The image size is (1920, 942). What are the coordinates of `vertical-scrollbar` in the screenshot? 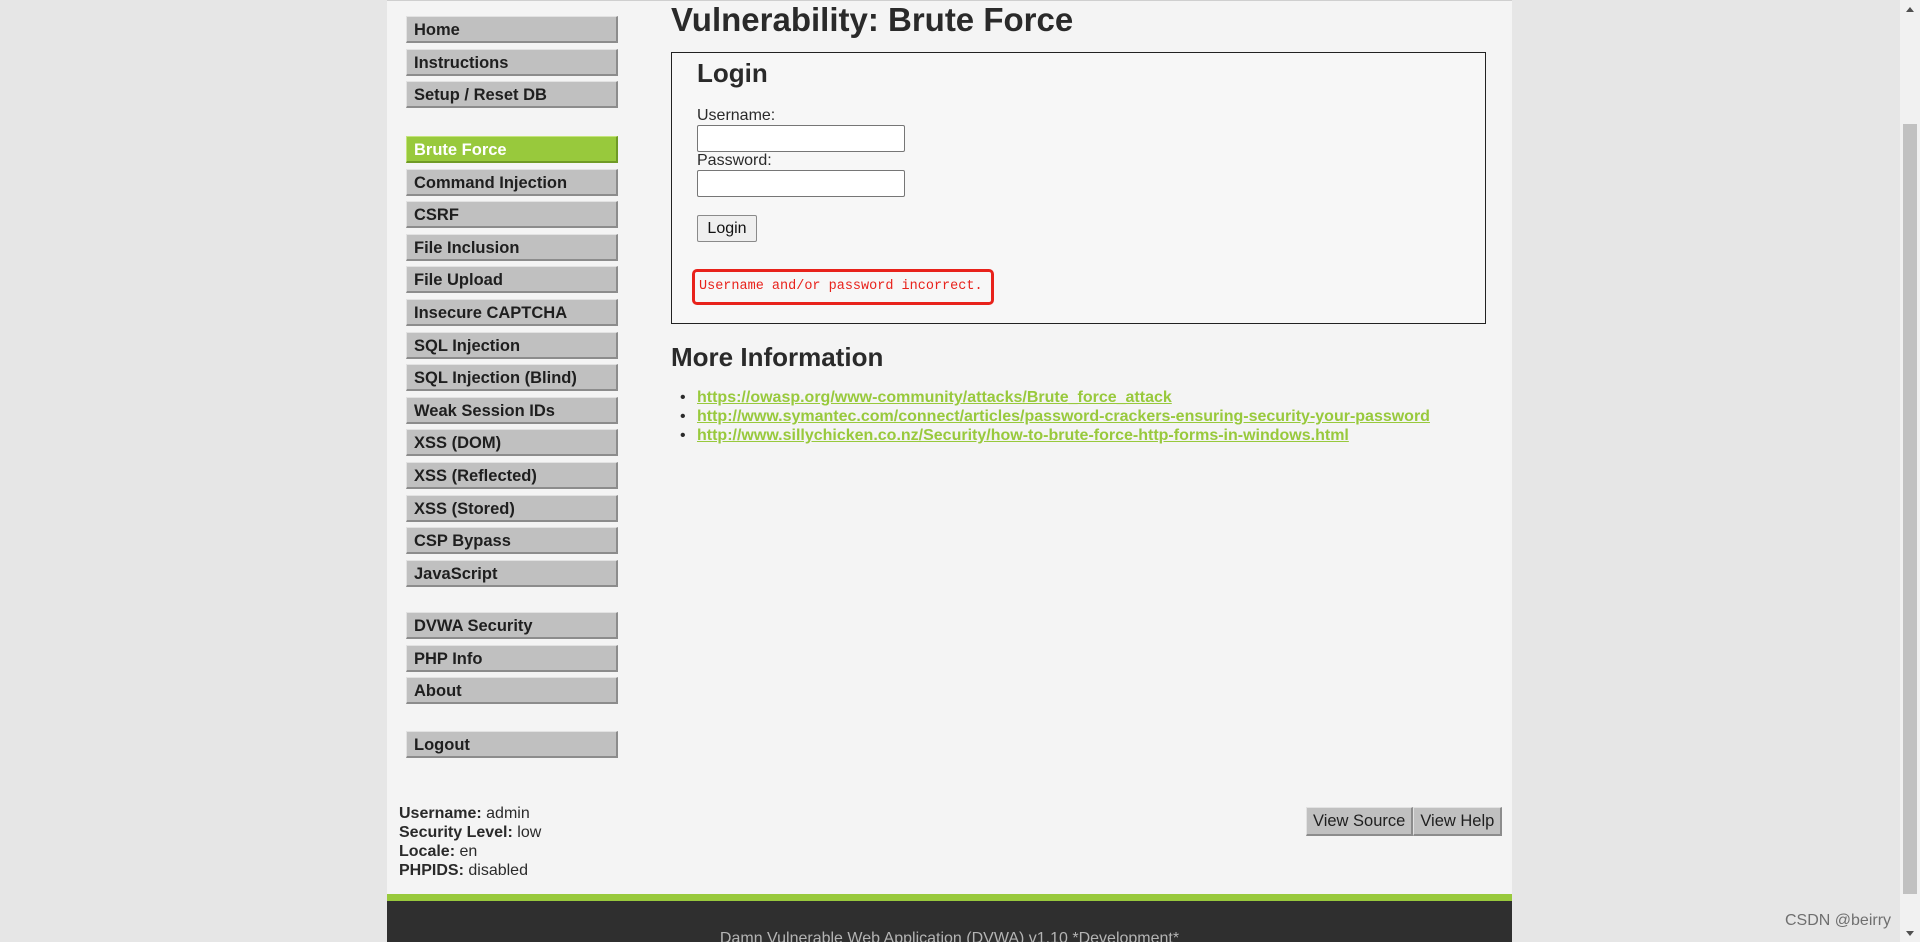 It's located at (1910, 471).